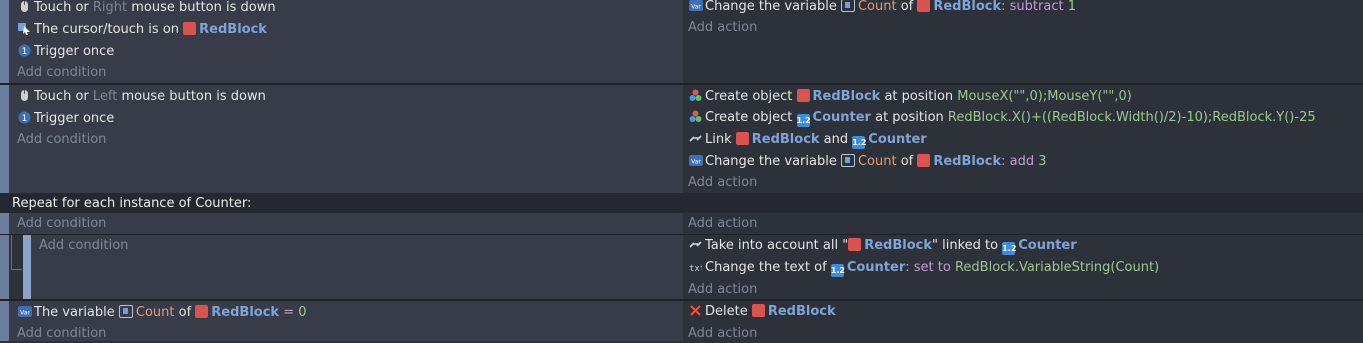  I want to click on repeat-event: Add condition Add action, so click(681, 224).